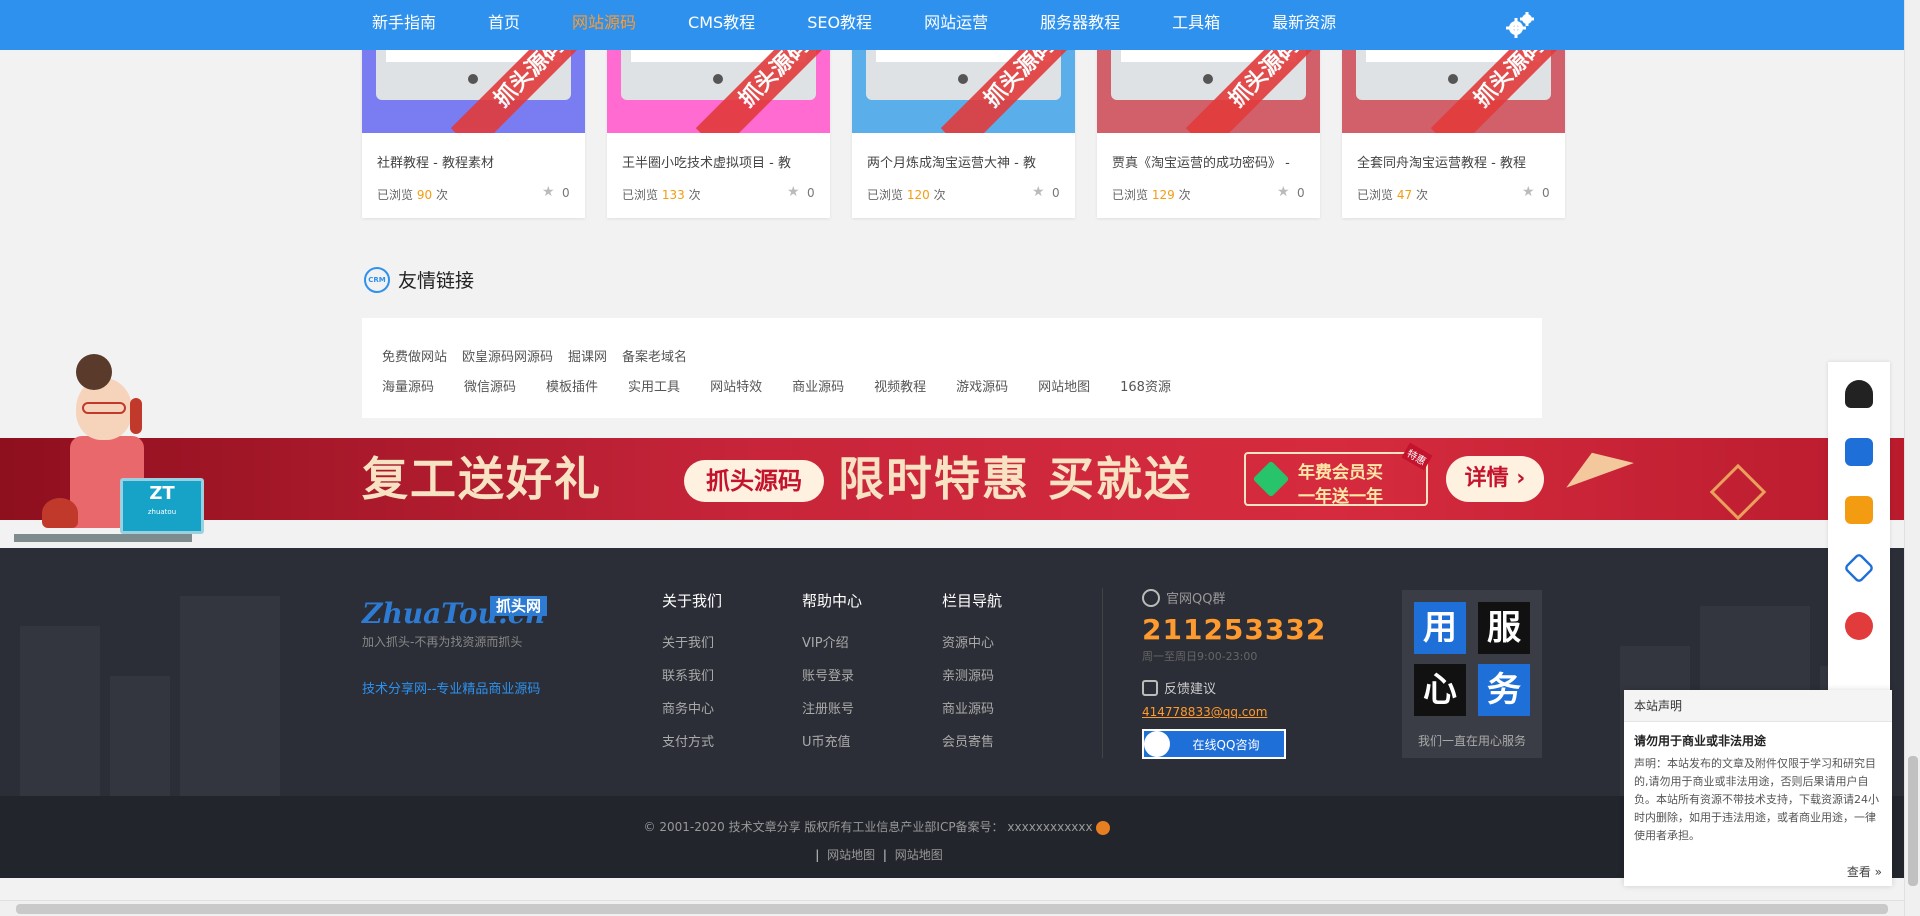  What do you see at coordinates (1912, 458) in the screenshot?
I see `vertical-scrollbar` at bounding box center [1912, 458].